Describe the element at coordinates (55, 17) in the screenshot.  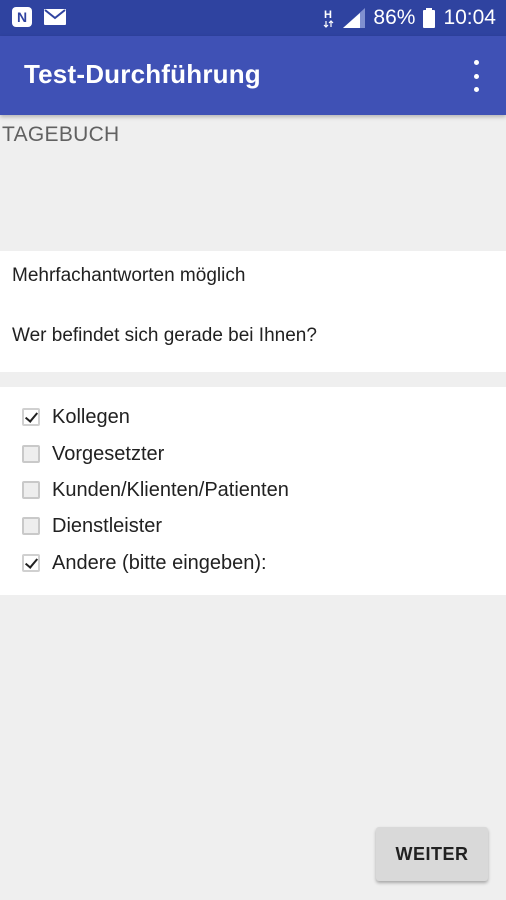
I see `mail-icon` at that location.